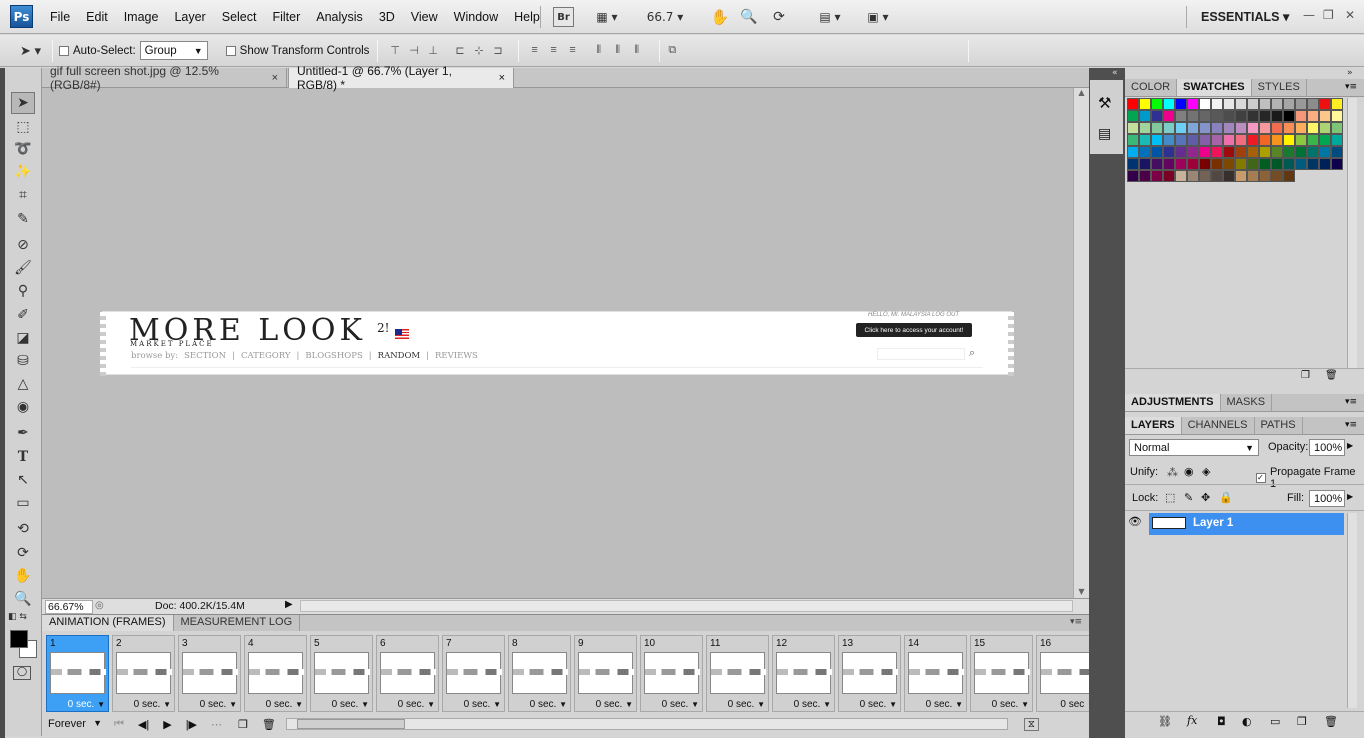  Describe the element at coordinates (75, 724) in the screenshot. I see `loop-dropdown: Forever ▼` at that location.